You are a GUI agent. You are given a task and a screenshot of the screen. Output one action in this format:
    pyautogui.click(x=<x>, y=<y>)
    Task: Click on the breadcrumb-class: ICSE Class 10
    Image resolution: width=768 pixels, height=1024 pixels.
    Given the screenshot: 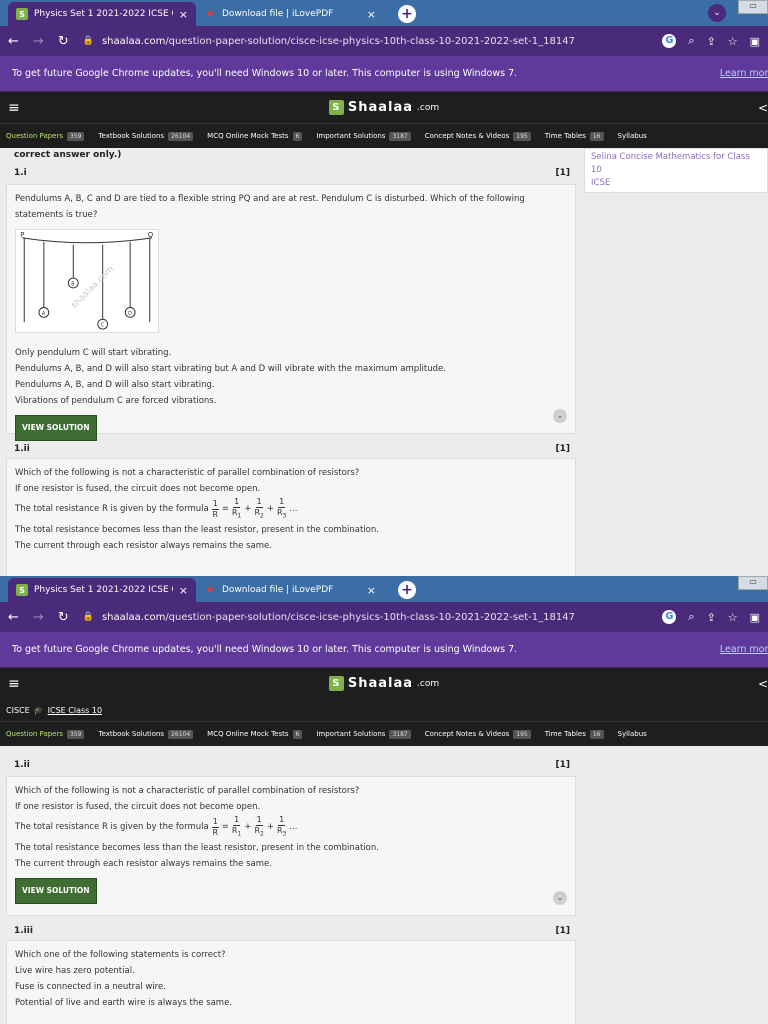 What is the action you would take?
    pyautogui.click(x=75, y=710)
    